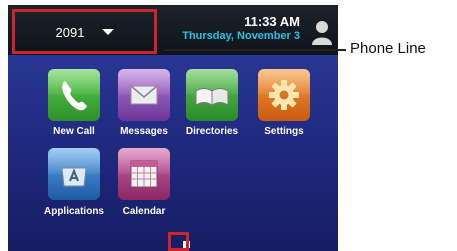  Describe the element at coordinates (144, 211) in the screenshot. I see `calendar-label: Calendar` at that location.